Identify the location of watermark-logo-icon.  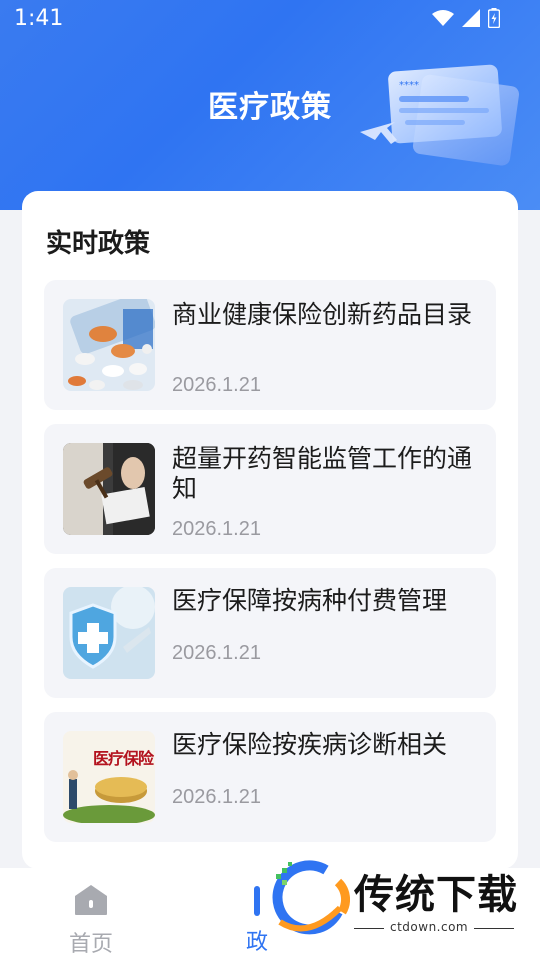
(311, 897).